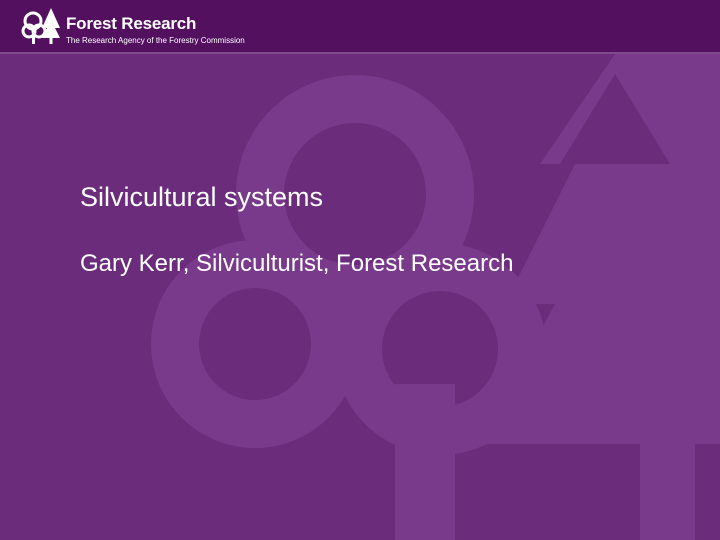  I want to click on tree-logo-icon, so click(40, 26).